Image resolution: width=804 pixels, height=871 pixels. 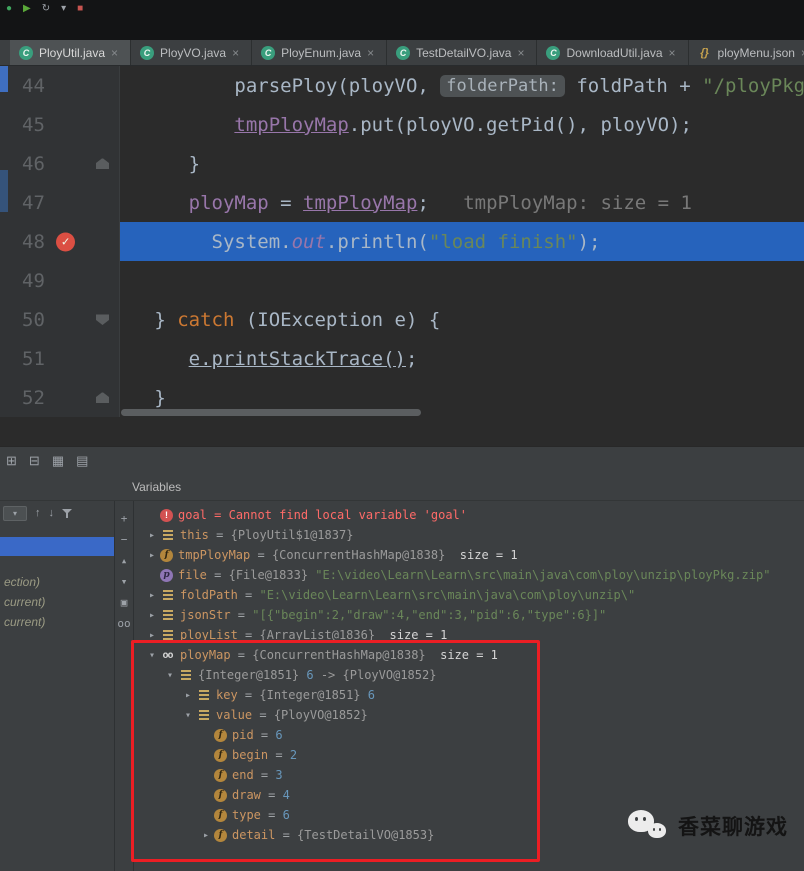 What do you see at coordinates (220, 735) in the screenshot?
I see `field-icon` at bounding box center [220, 735].